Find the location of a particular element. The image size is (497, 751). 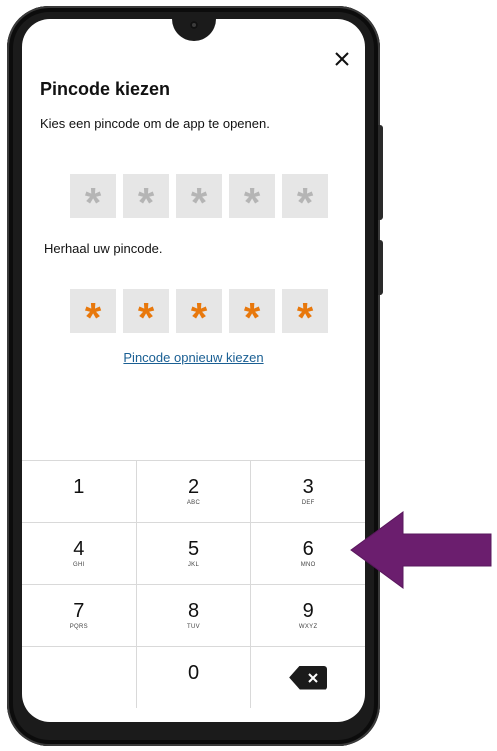

key-digit: 1 is located at coordinates (79, 486).